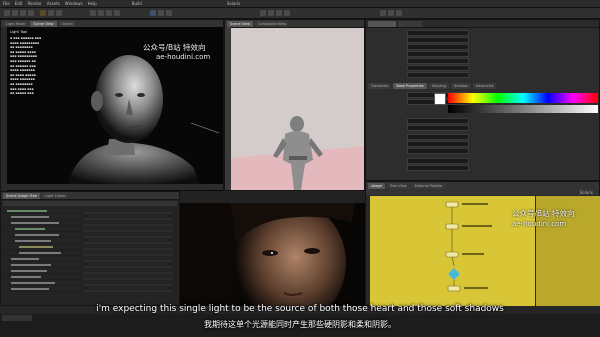 This screenshot has width=600, height=337. I want to click on tab-advanced: Advanced, so click(484, 86).